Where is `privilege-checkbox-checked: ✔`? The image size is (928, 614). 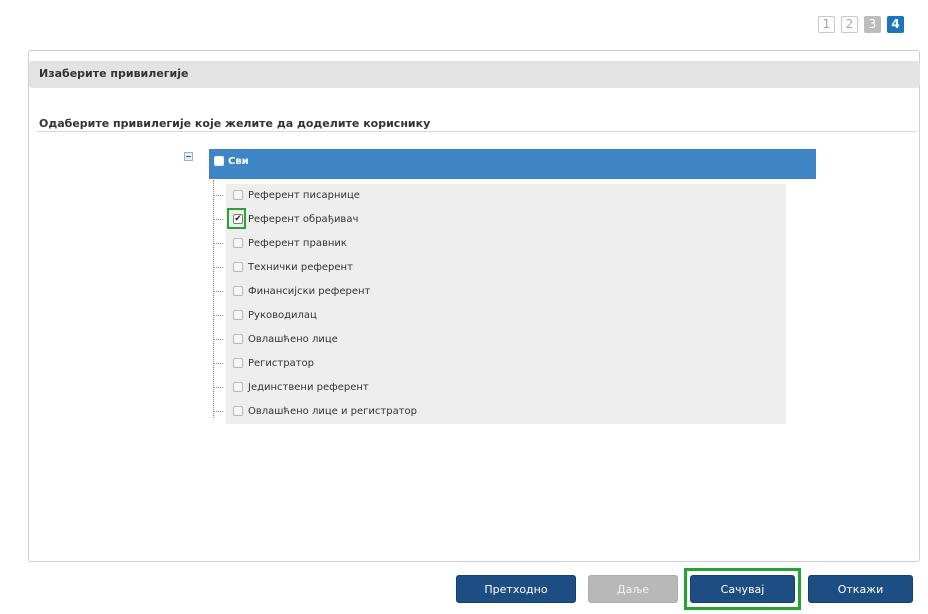
privilege-checkbox-checked: ✔ is located at coordinates (238, 219).